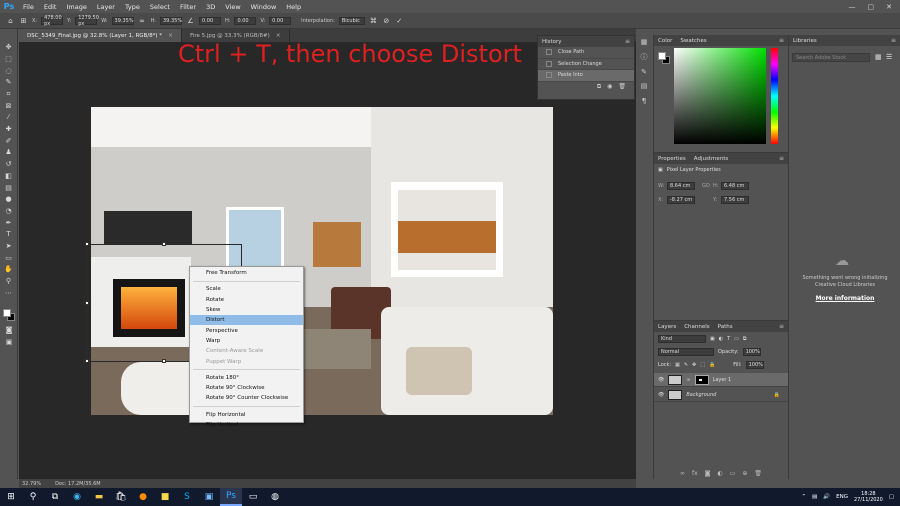  Describe the element at coordinates (246, 425) in the screenshot. I see `menu-item-flip-vertical: Flip Vertical` at that location.